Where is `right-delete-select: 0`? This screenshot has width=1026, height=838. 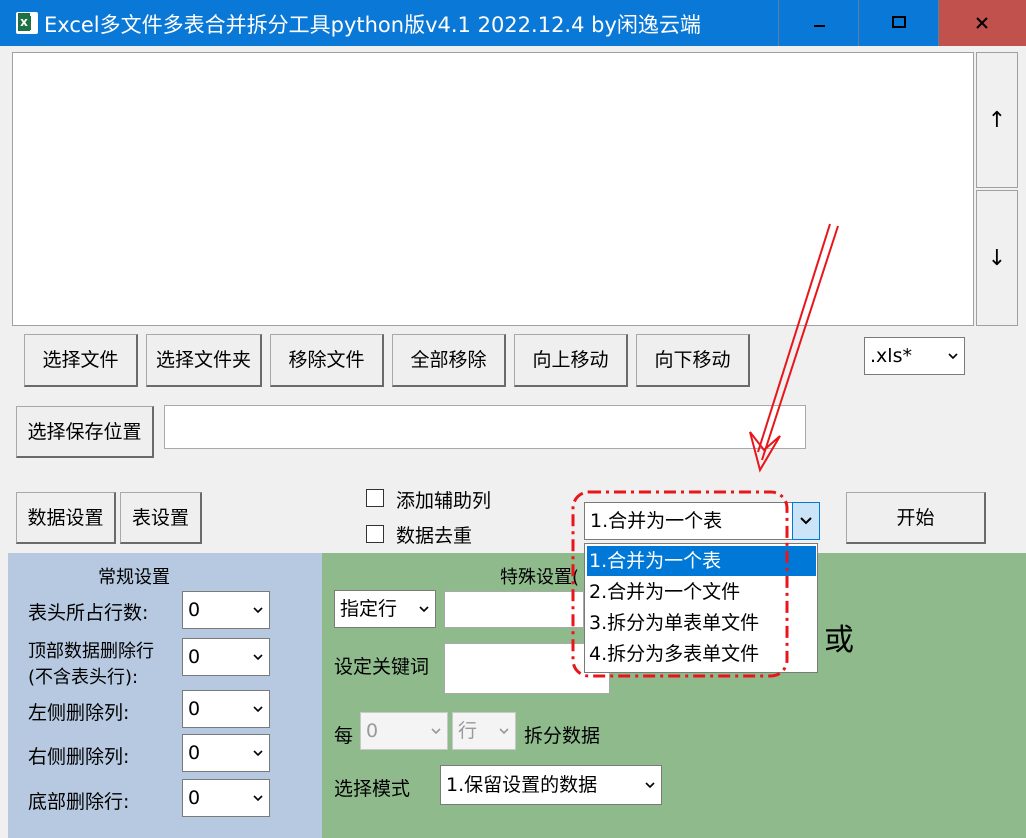
right-delete-select: 0 is located at coordinates (226, 753).